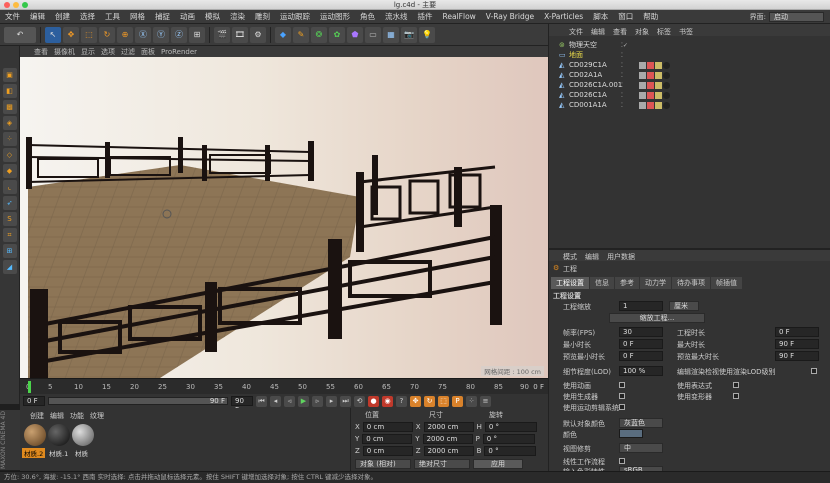 This screenshot has height=483, width=830. What do you see at coordinates (457, 401) in the screenshot?
I see `parameter-key-icon: P` at bounding box center [457, 401].